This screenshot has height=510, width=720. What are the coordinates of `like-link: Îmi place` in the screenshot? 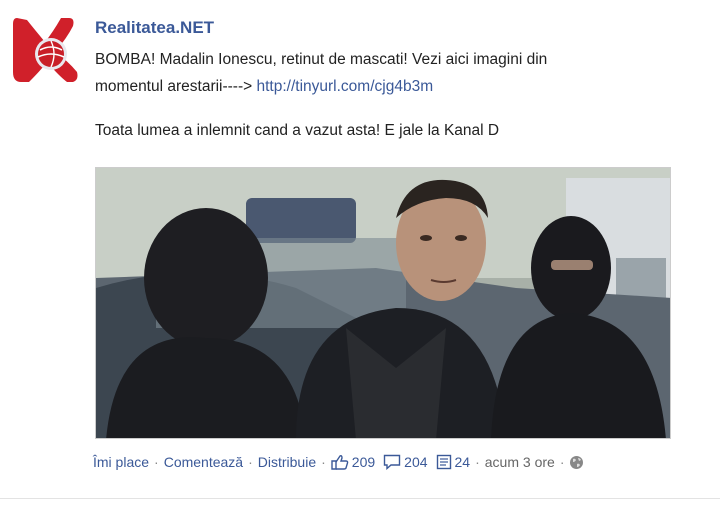 It's located at (121, 462).